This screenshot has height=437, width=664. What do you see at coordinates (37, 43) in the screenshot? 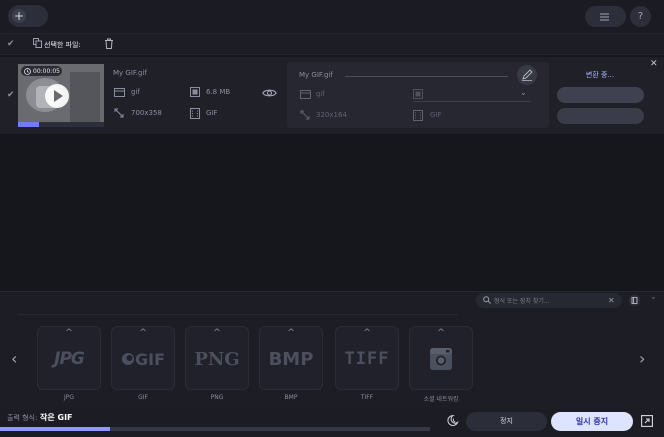
I see `copy-icon` at bounding box center [37, 43].